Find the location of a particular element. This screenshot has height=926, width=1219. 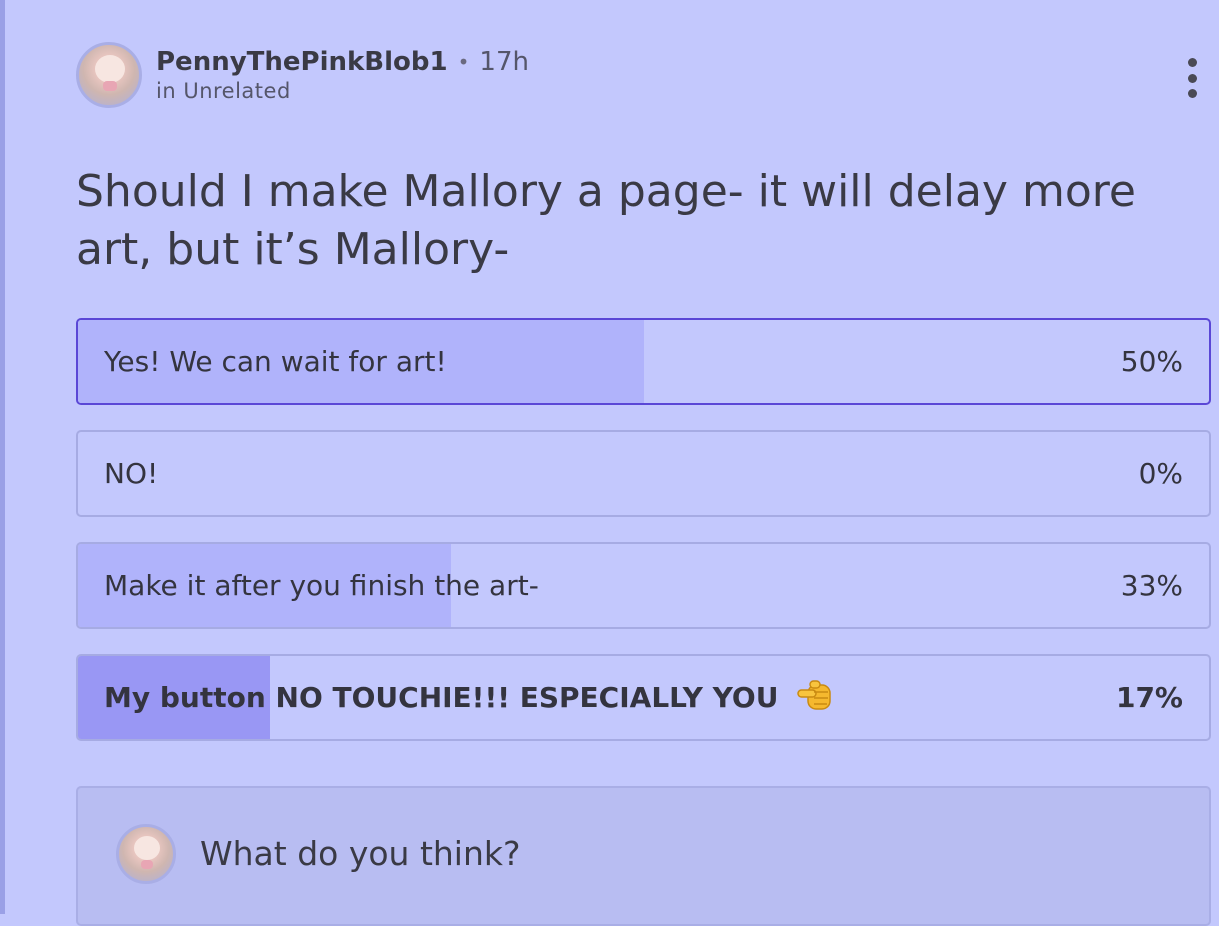

window-edge is located at coordinates (2, 457).